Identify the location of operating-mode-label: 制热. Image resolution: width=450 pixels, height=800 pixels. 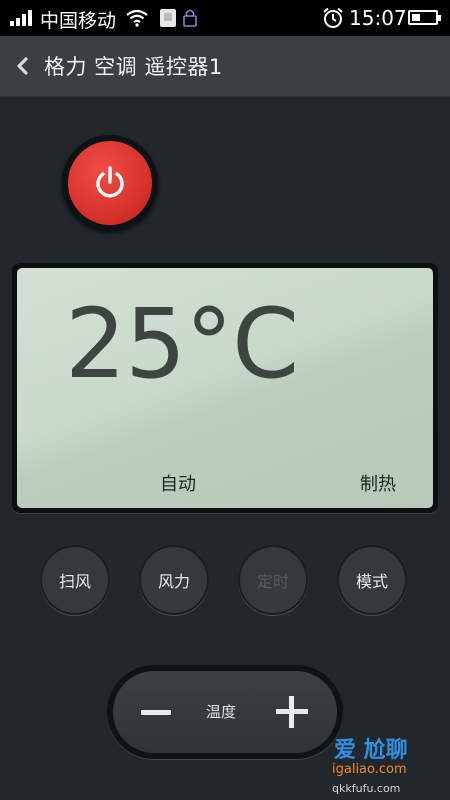
(378, 484).